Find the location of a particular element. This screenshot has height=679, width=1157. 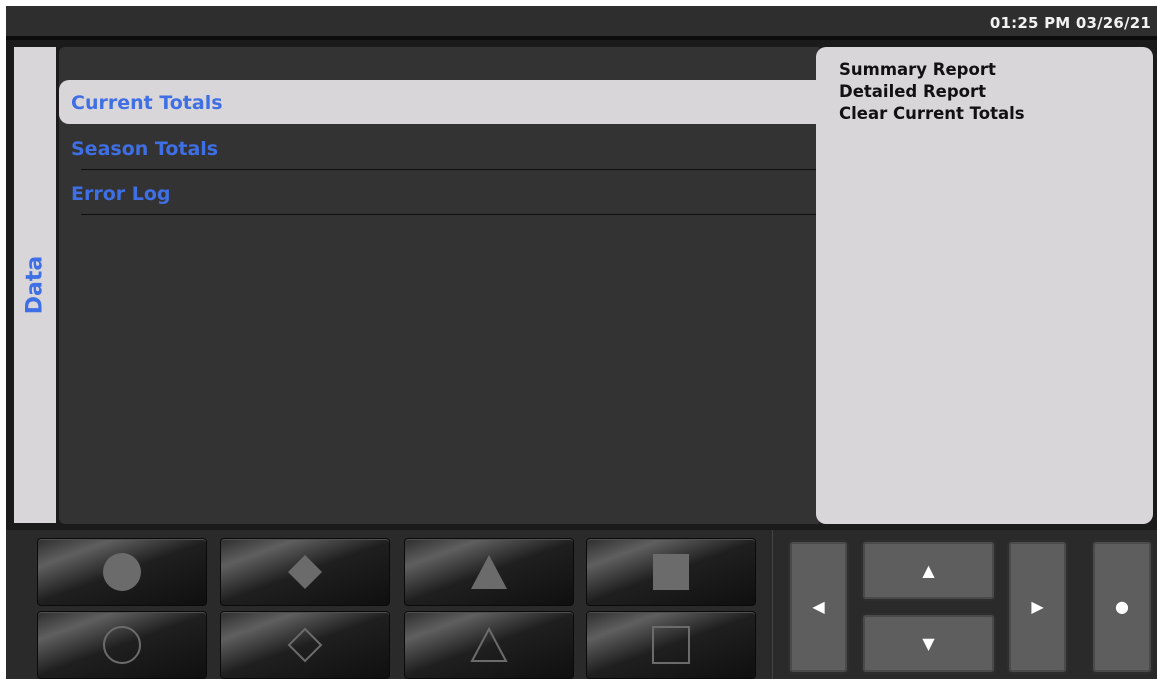

section-tab-label: Data is located at coordinates (35, 285).